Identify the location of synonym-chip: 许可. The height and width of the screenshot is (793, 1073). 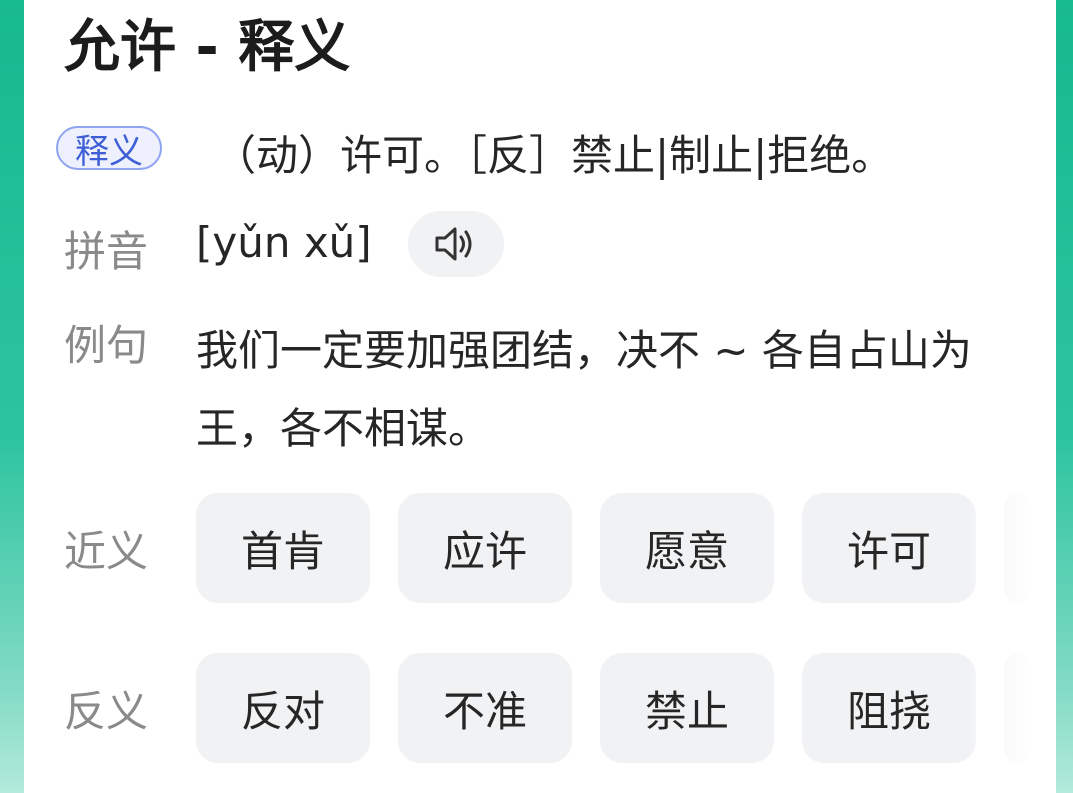
(889, 548).